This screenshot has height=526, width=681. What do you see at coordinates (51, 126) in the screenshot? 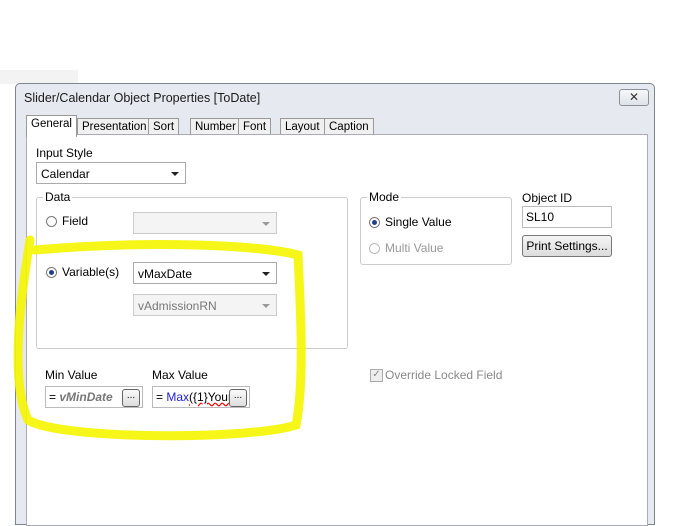
I see `tab-general: General` at bounding box center [51, 126].